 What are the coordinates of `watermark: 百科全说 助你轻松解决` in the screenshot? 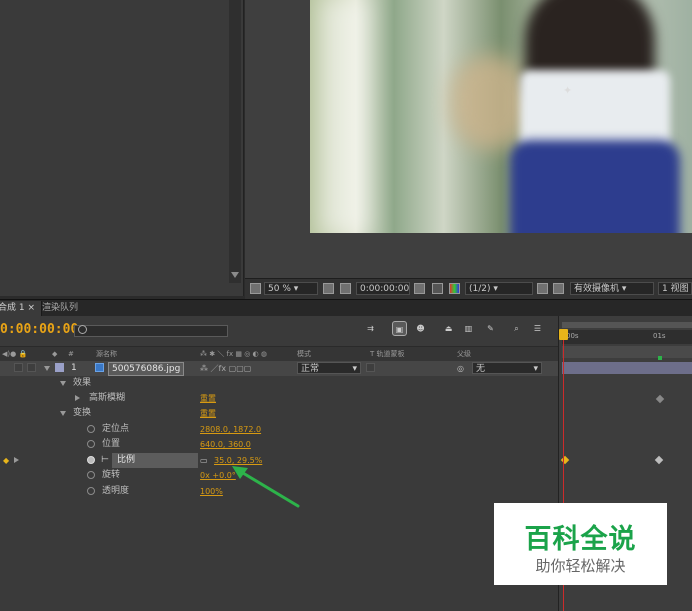 It's located at (580, 544).